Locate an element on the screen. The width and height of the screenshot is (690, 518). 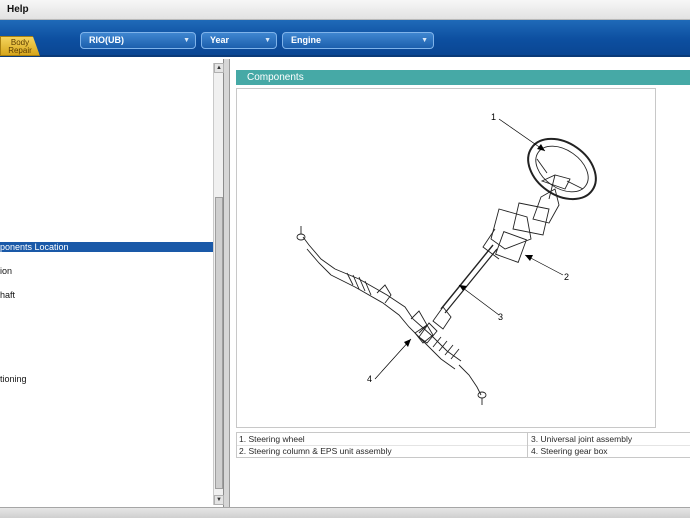
legend-item-4: 4. Steering gear box is located at coordinates (569, 451).